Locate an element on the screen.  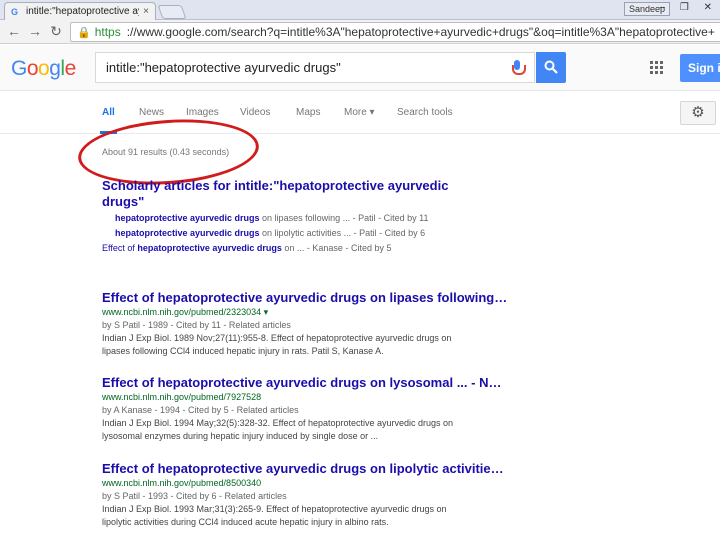
scholar-item-meta: on ... - Kanase - Cited by 5 is located at coordinates (336, 248).